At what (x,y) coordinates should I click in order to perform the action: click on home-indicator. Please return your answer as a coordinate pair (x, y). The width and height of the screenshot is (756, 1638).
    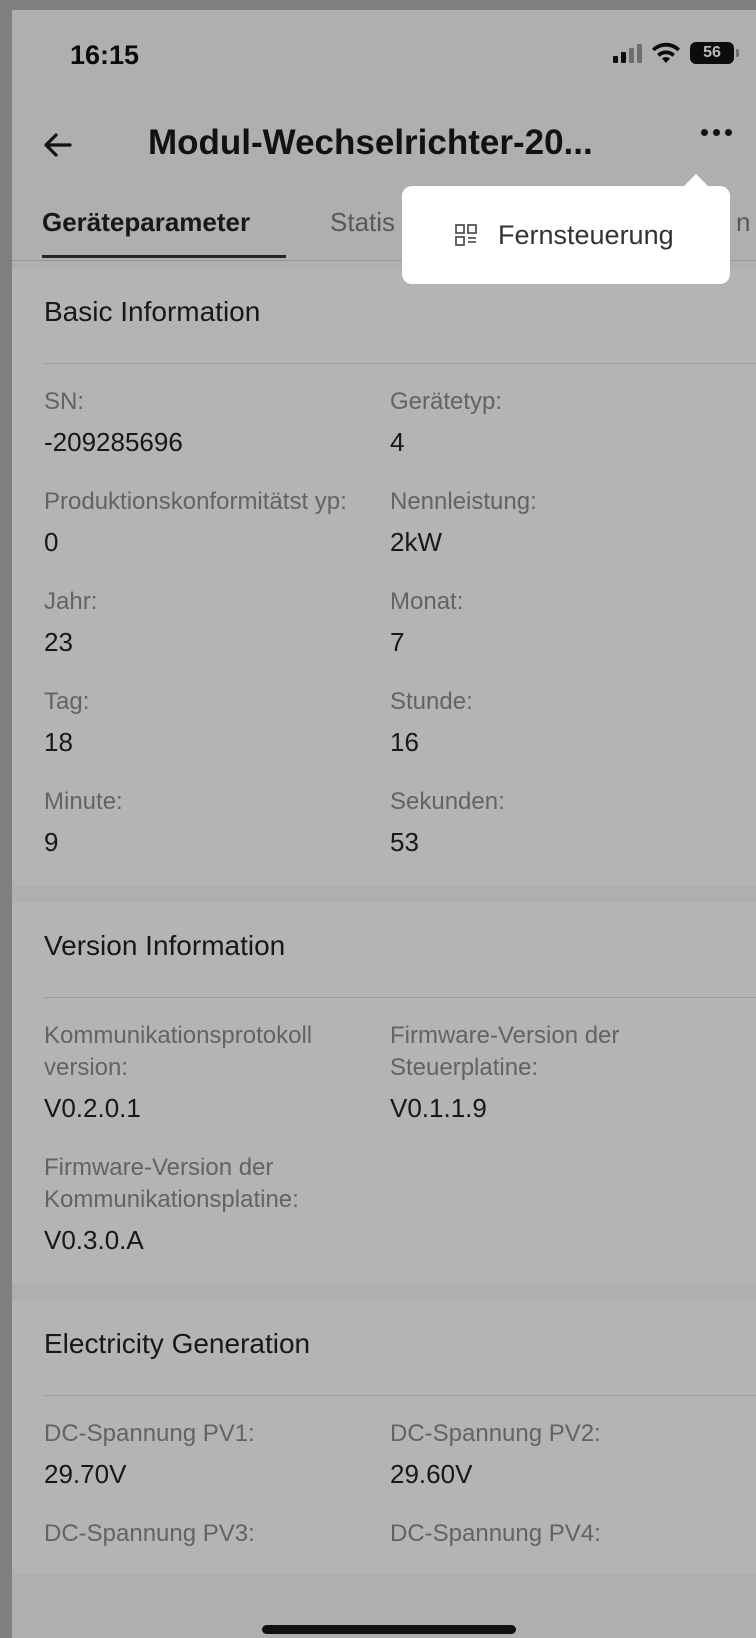
    Looking at the image, I should click on (389, 1629).